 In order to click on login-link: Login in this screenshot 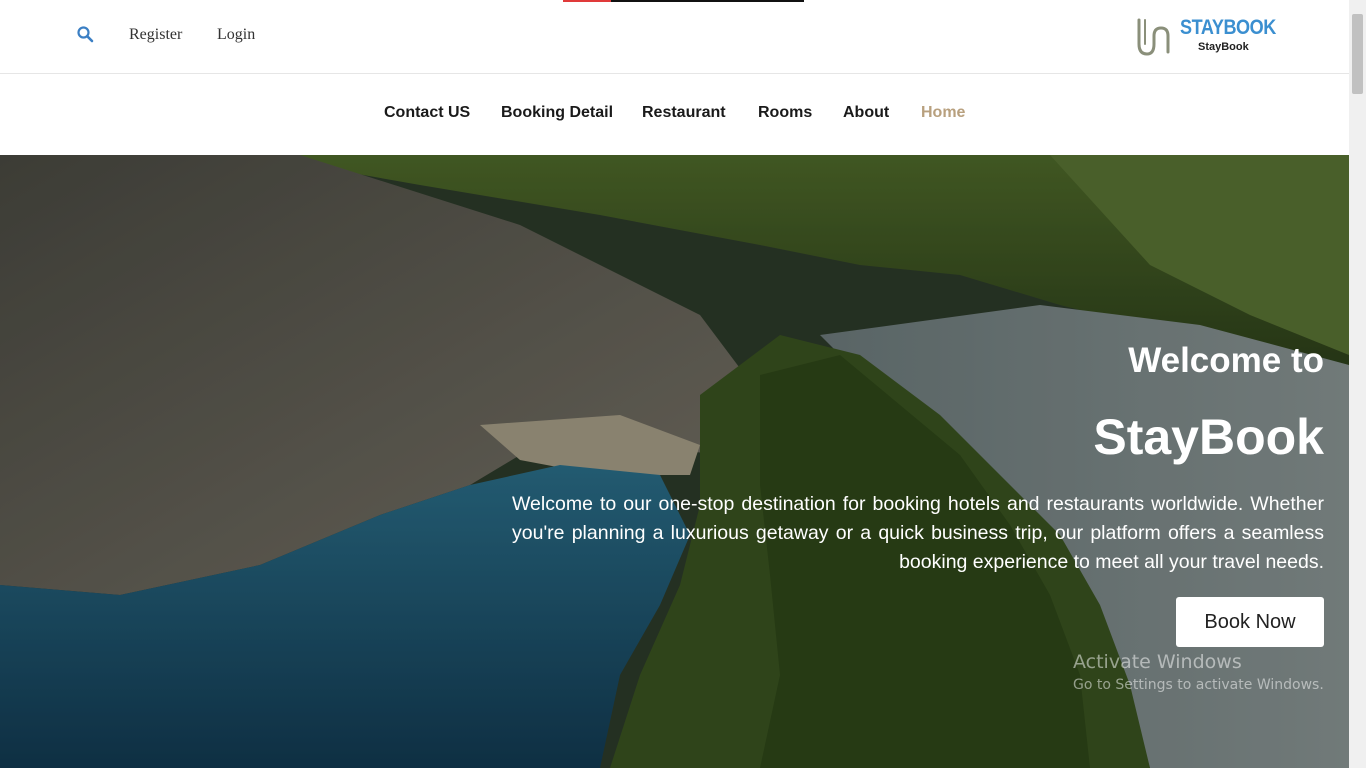, I will do `click(236, 35)`.